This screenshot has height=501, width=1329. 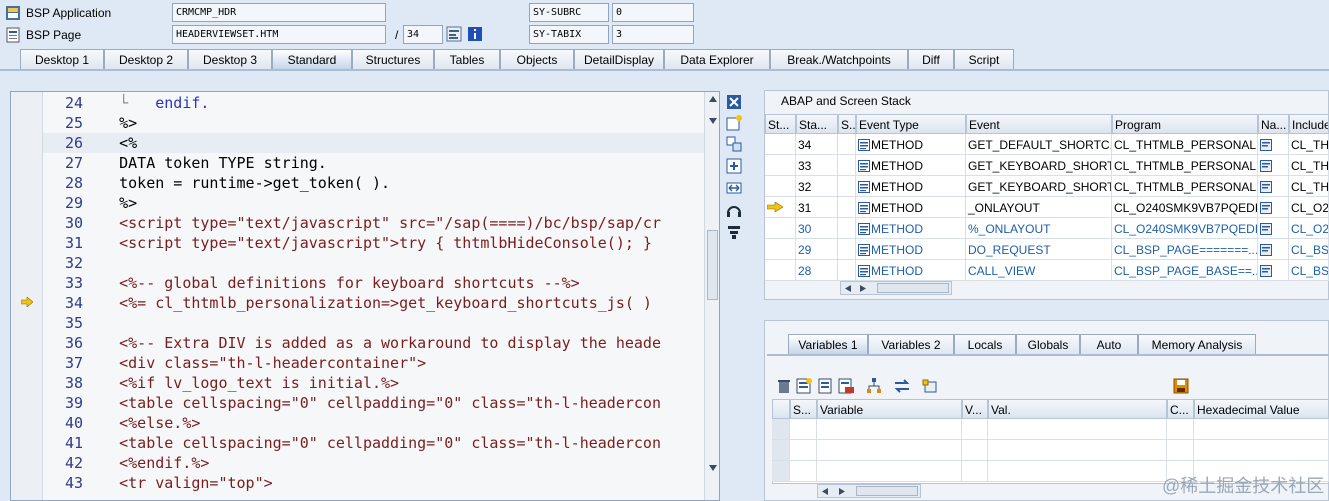 What do you see at coordinates (887, 491) in the screenshot?
I see `variables-scroll-thumb` at bounding box center [887, 491].